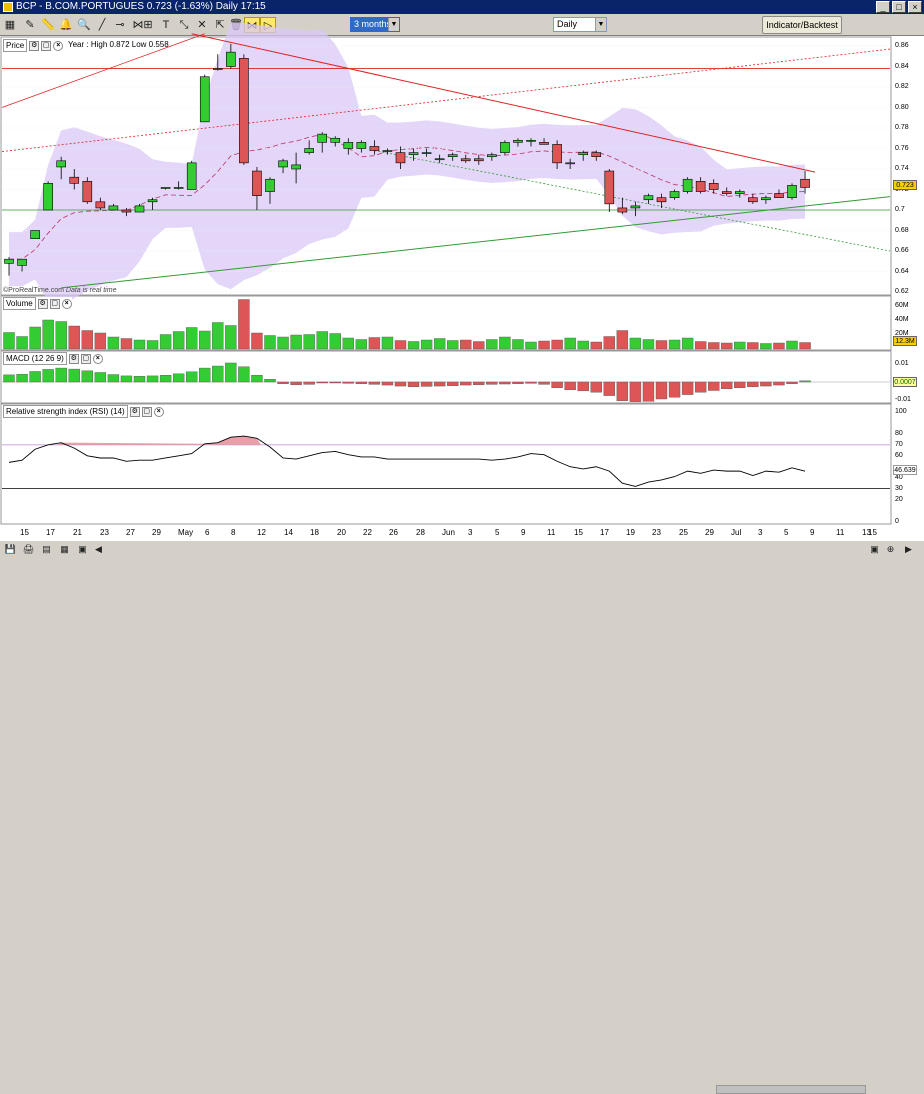  Describe the element at coordinates (367, 532) in the screenshot. I see `x-axis-date: 22` at that location.